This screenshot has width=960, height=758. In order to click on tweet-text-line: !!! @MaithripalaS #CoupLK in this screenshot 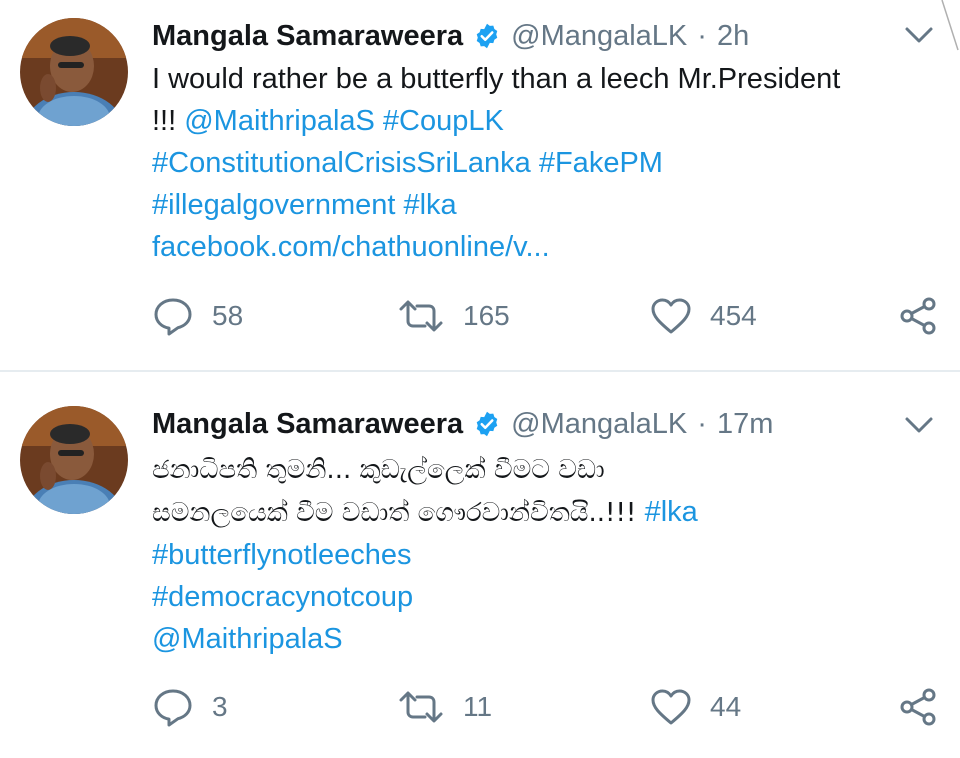, I will do `click(547, 121)`.